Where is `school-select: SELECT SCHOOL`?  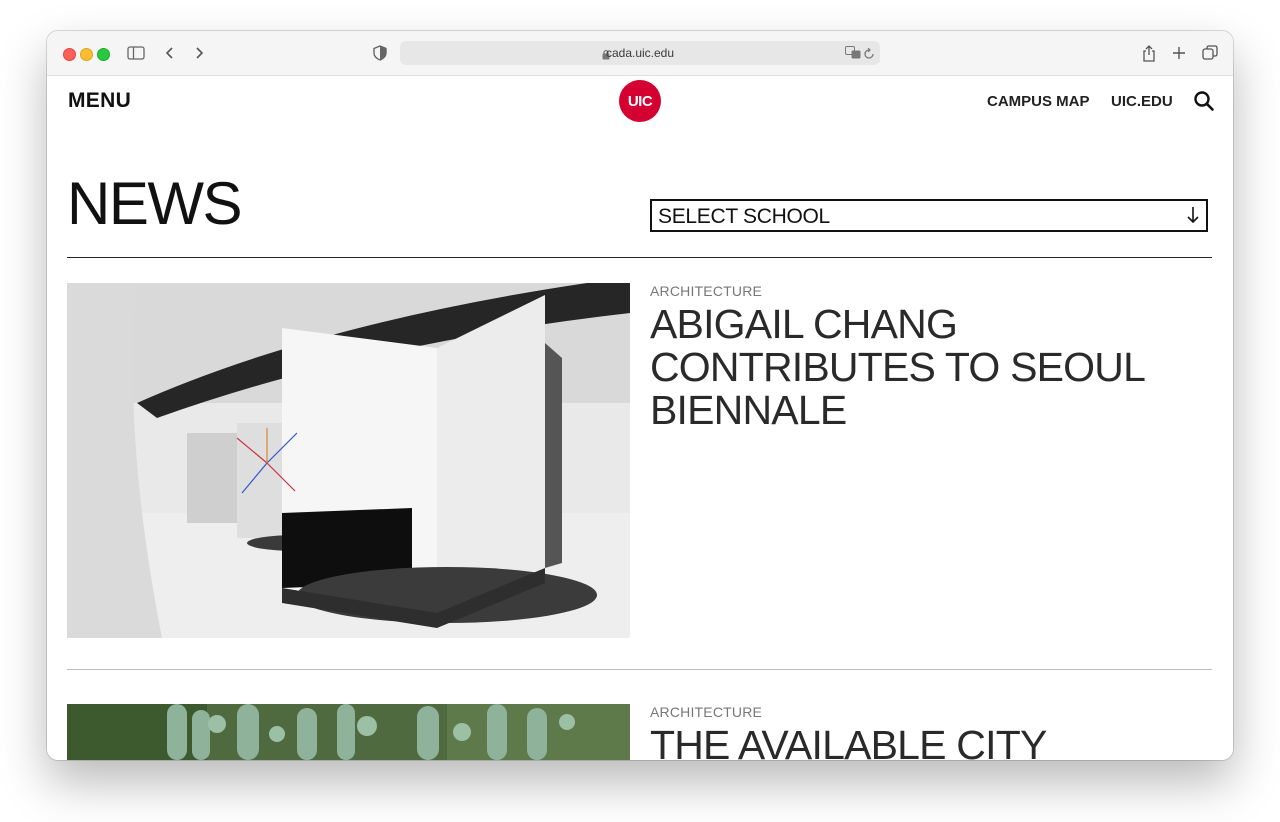
school-select: SELECT SCHOOL is located at coordinates (929, 215).